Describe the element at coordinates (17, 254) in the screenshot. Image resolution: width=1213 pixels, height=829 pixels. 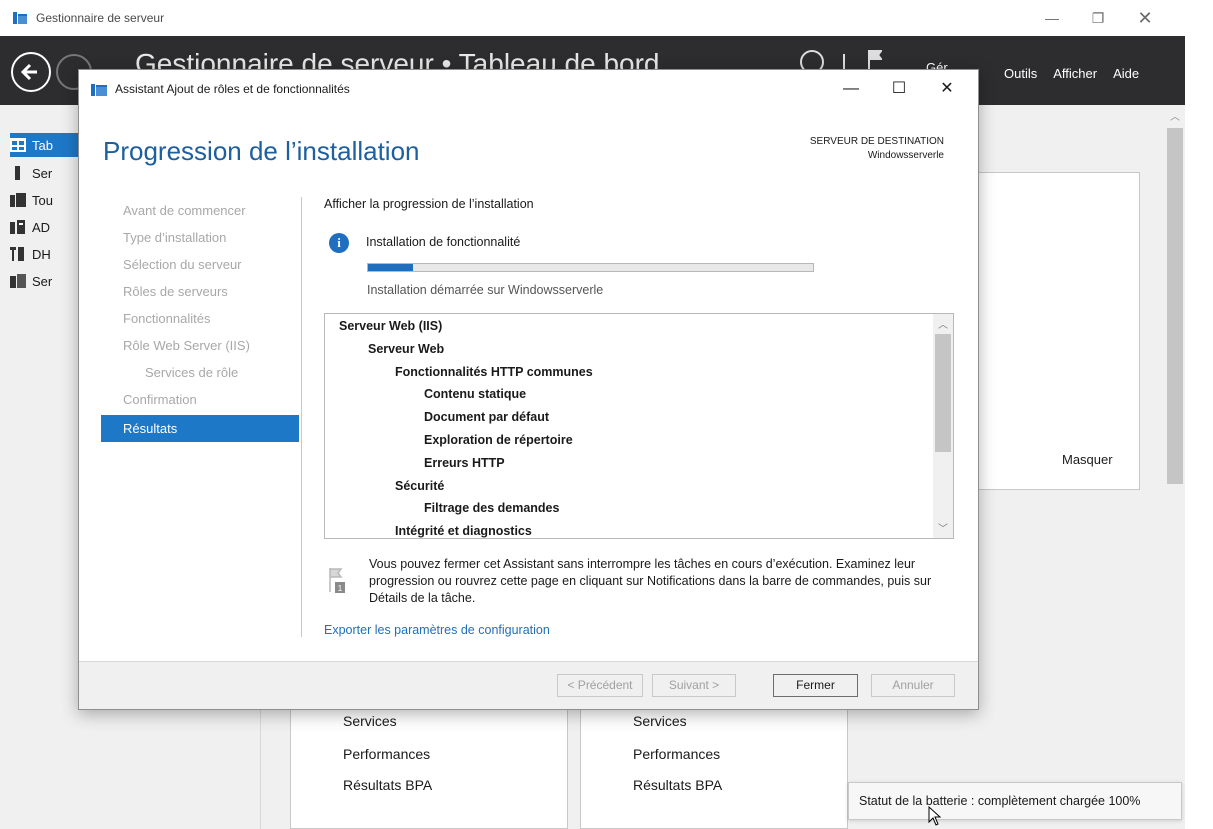
I see `dhcp-icon` at that location.